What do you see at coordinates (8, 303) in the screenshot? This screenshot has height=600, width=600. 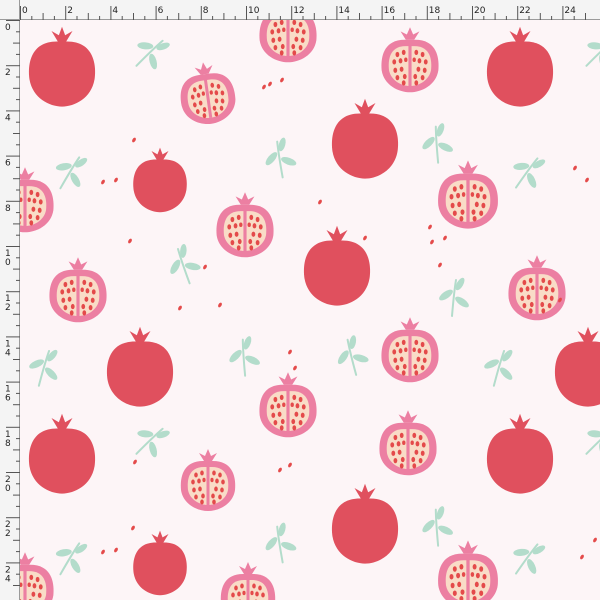 I see `vertical-ruler-label: 12` at bounding box center [8, 303].